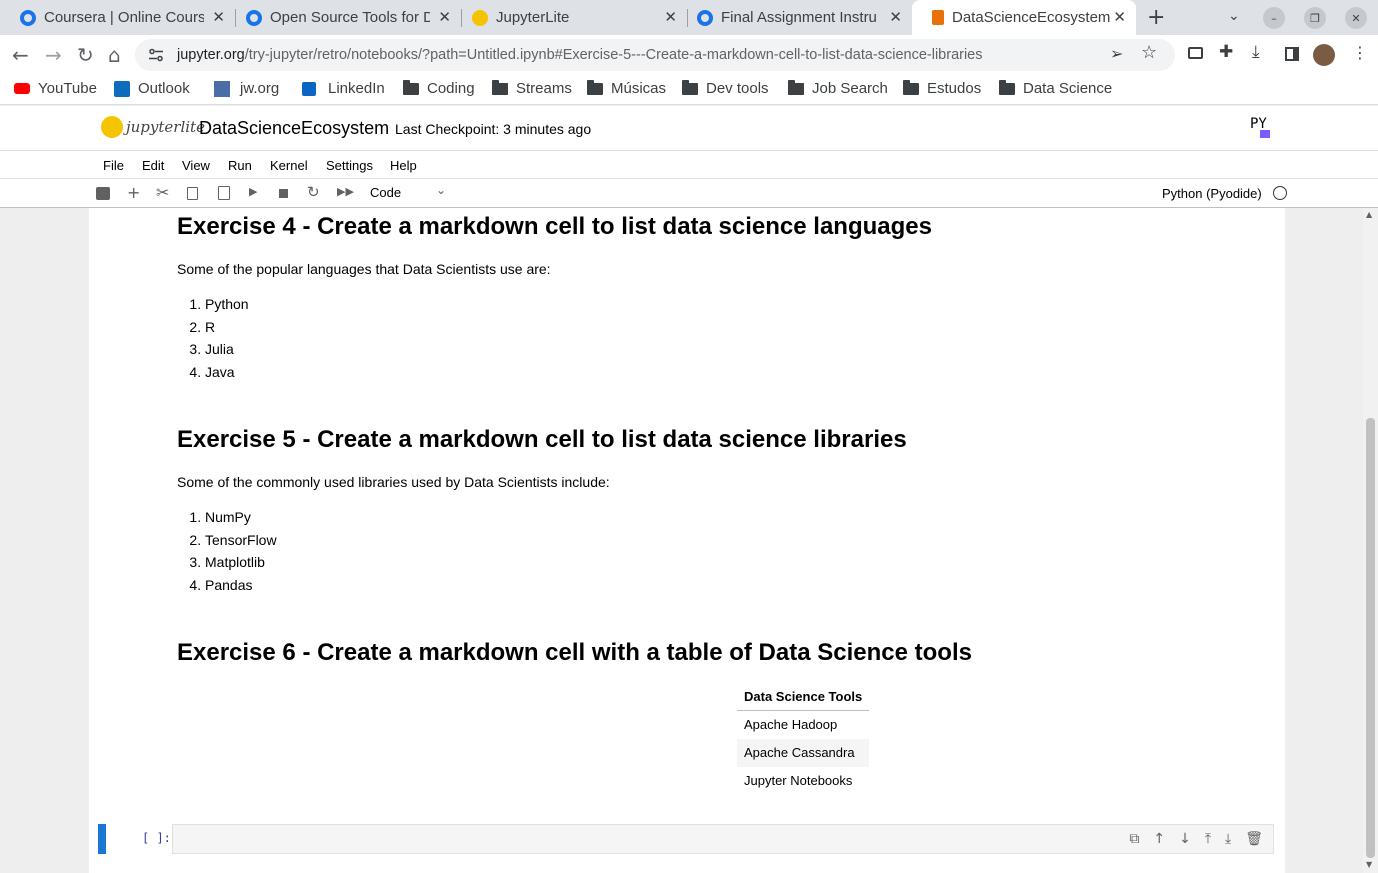 Image resolution: width=1378 pixels, height=873 pixels. What do you see at coordinates (1369, 214) in the screenshot?
I see `scroll-up-icon: ▲` at bounding box center [1369, 214].